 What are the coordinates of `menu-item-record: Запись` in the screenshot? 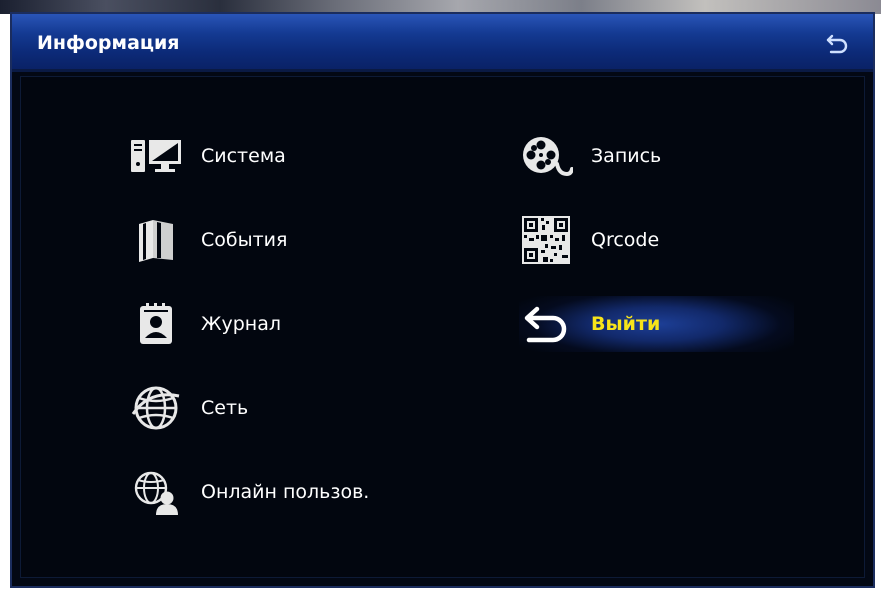 It's located at (639, 156).